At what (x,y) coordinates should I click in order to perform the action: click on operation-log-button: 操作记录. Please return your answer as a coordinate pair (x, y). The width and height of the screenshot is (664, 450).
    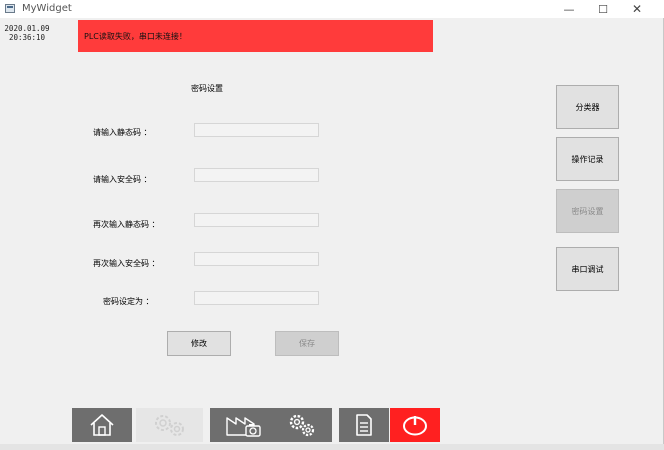
    Looking at the image, I should click on (587, 159).